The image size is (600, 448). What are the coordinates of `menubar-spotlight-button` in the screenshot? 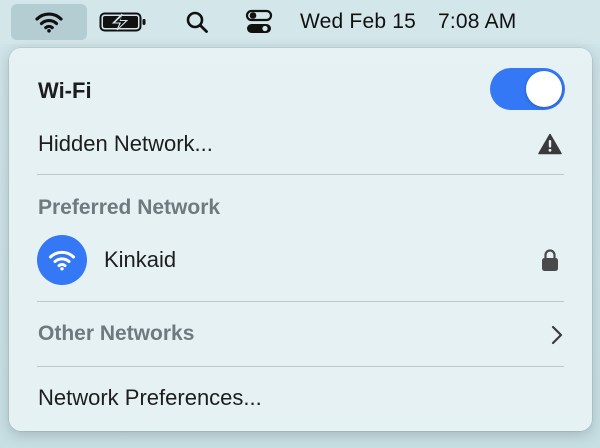 It's located at (197, 22).